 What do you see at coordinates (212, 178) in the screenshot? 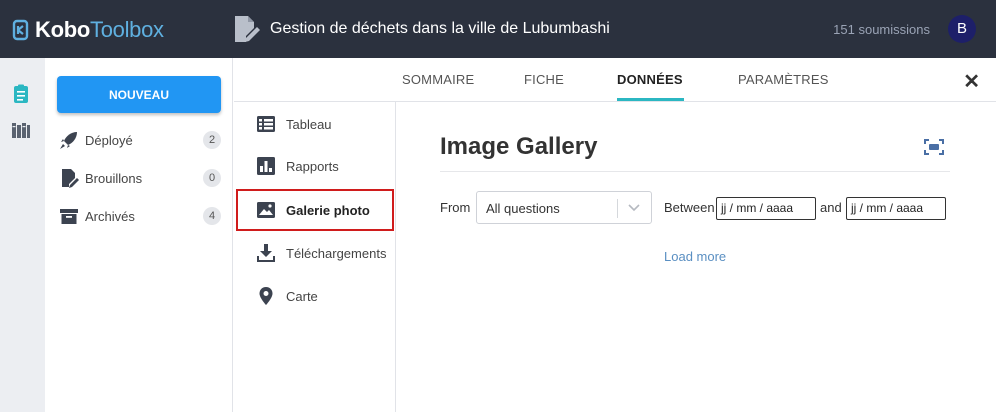
I see `count-badge: 0` at bounding box center [212, 178].